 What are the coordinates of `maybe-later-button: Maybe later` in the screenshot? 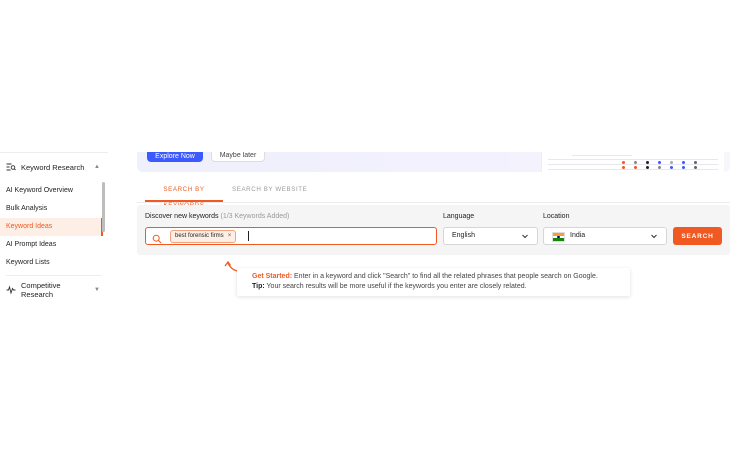 It's located at (238, 157).